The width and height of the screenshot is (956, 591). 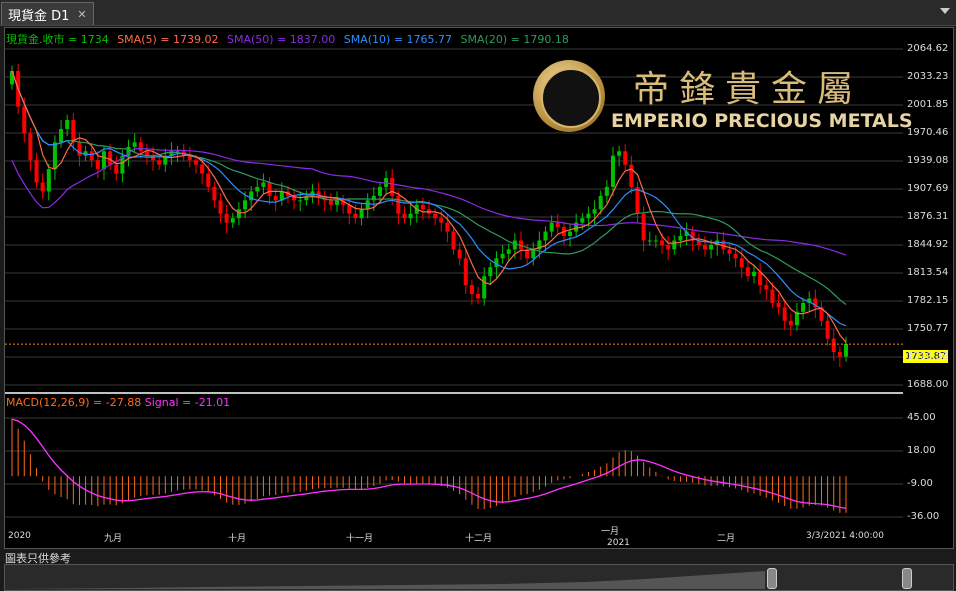 What do you see at coordinates (187, 402) in the screenshot?
I see `legend-signal: Signal = -21.01` at bounding box center [187, 402].